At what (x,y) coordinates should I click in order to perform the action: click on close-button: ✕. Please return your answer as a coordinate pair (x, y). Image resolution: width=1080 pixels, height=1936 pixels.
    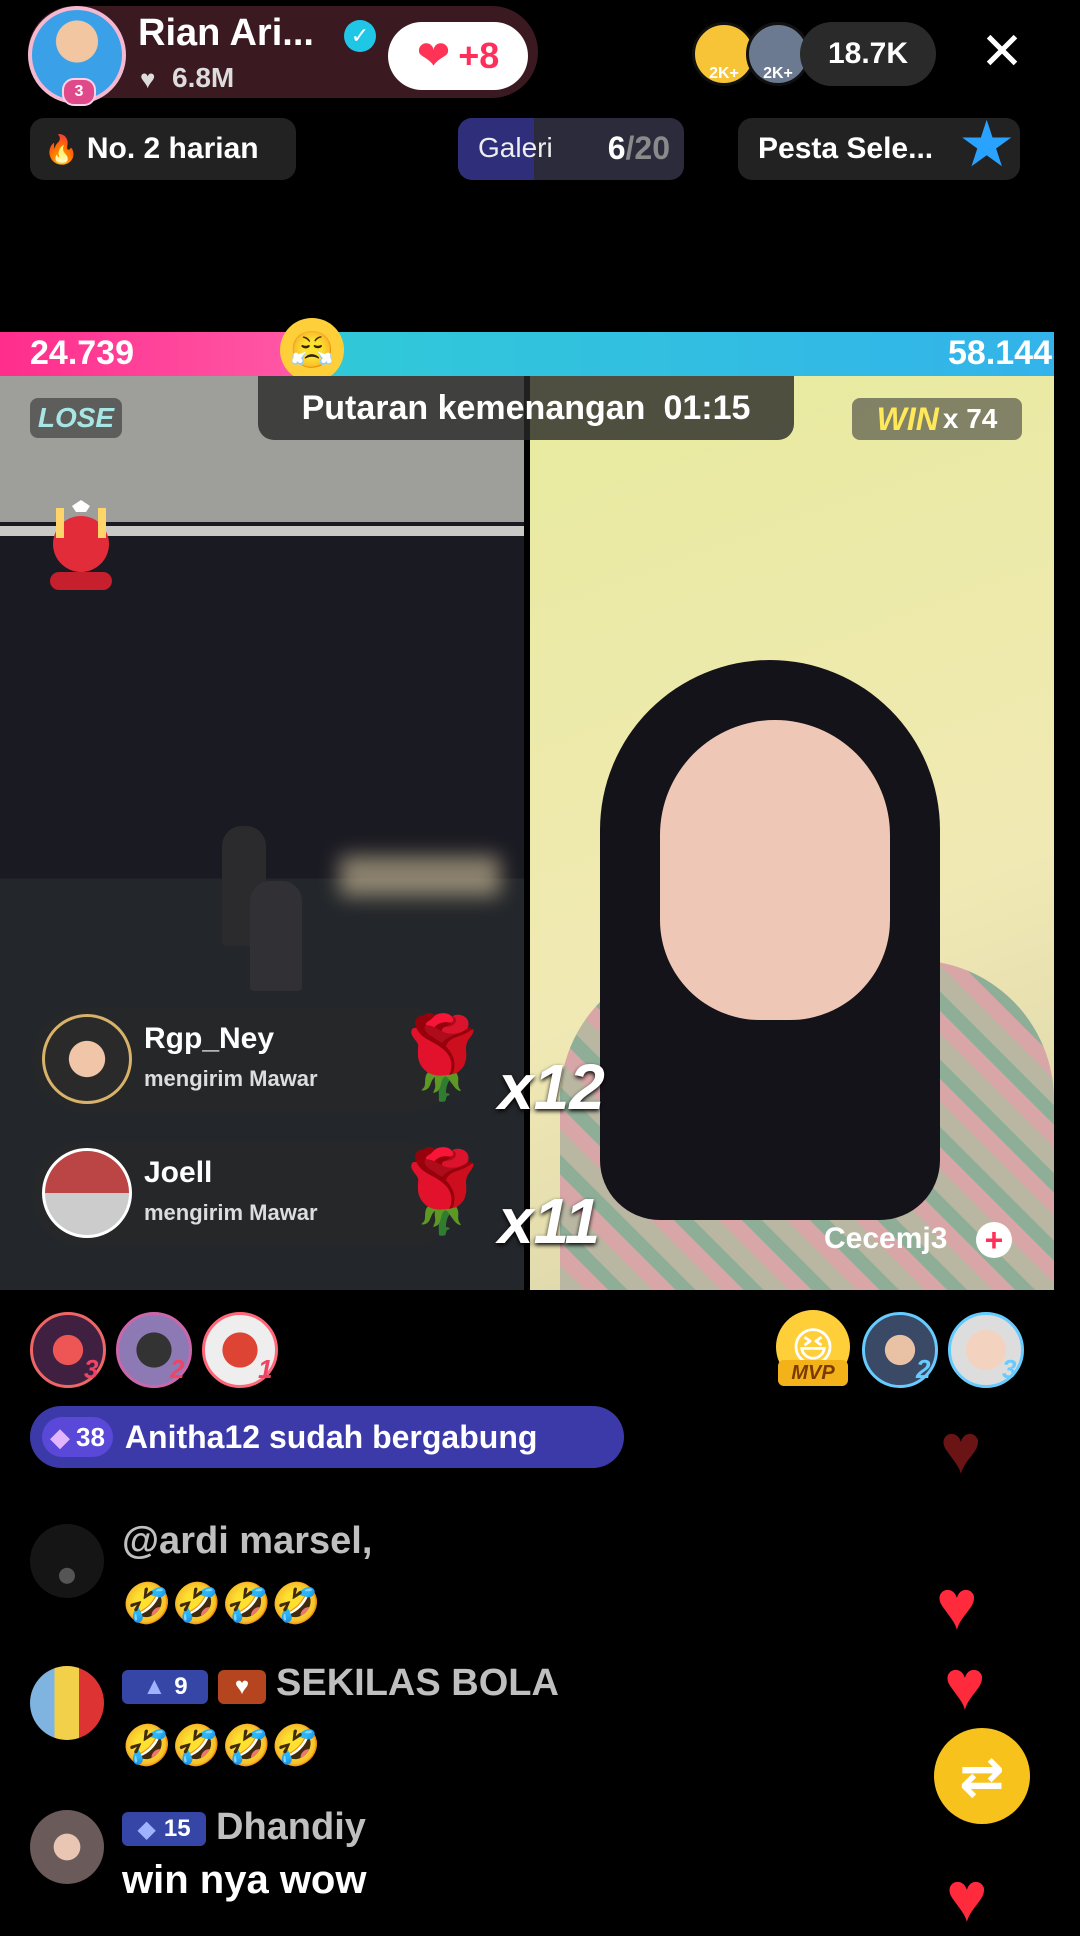
    Looking at the image, I should click on (1002, 52).